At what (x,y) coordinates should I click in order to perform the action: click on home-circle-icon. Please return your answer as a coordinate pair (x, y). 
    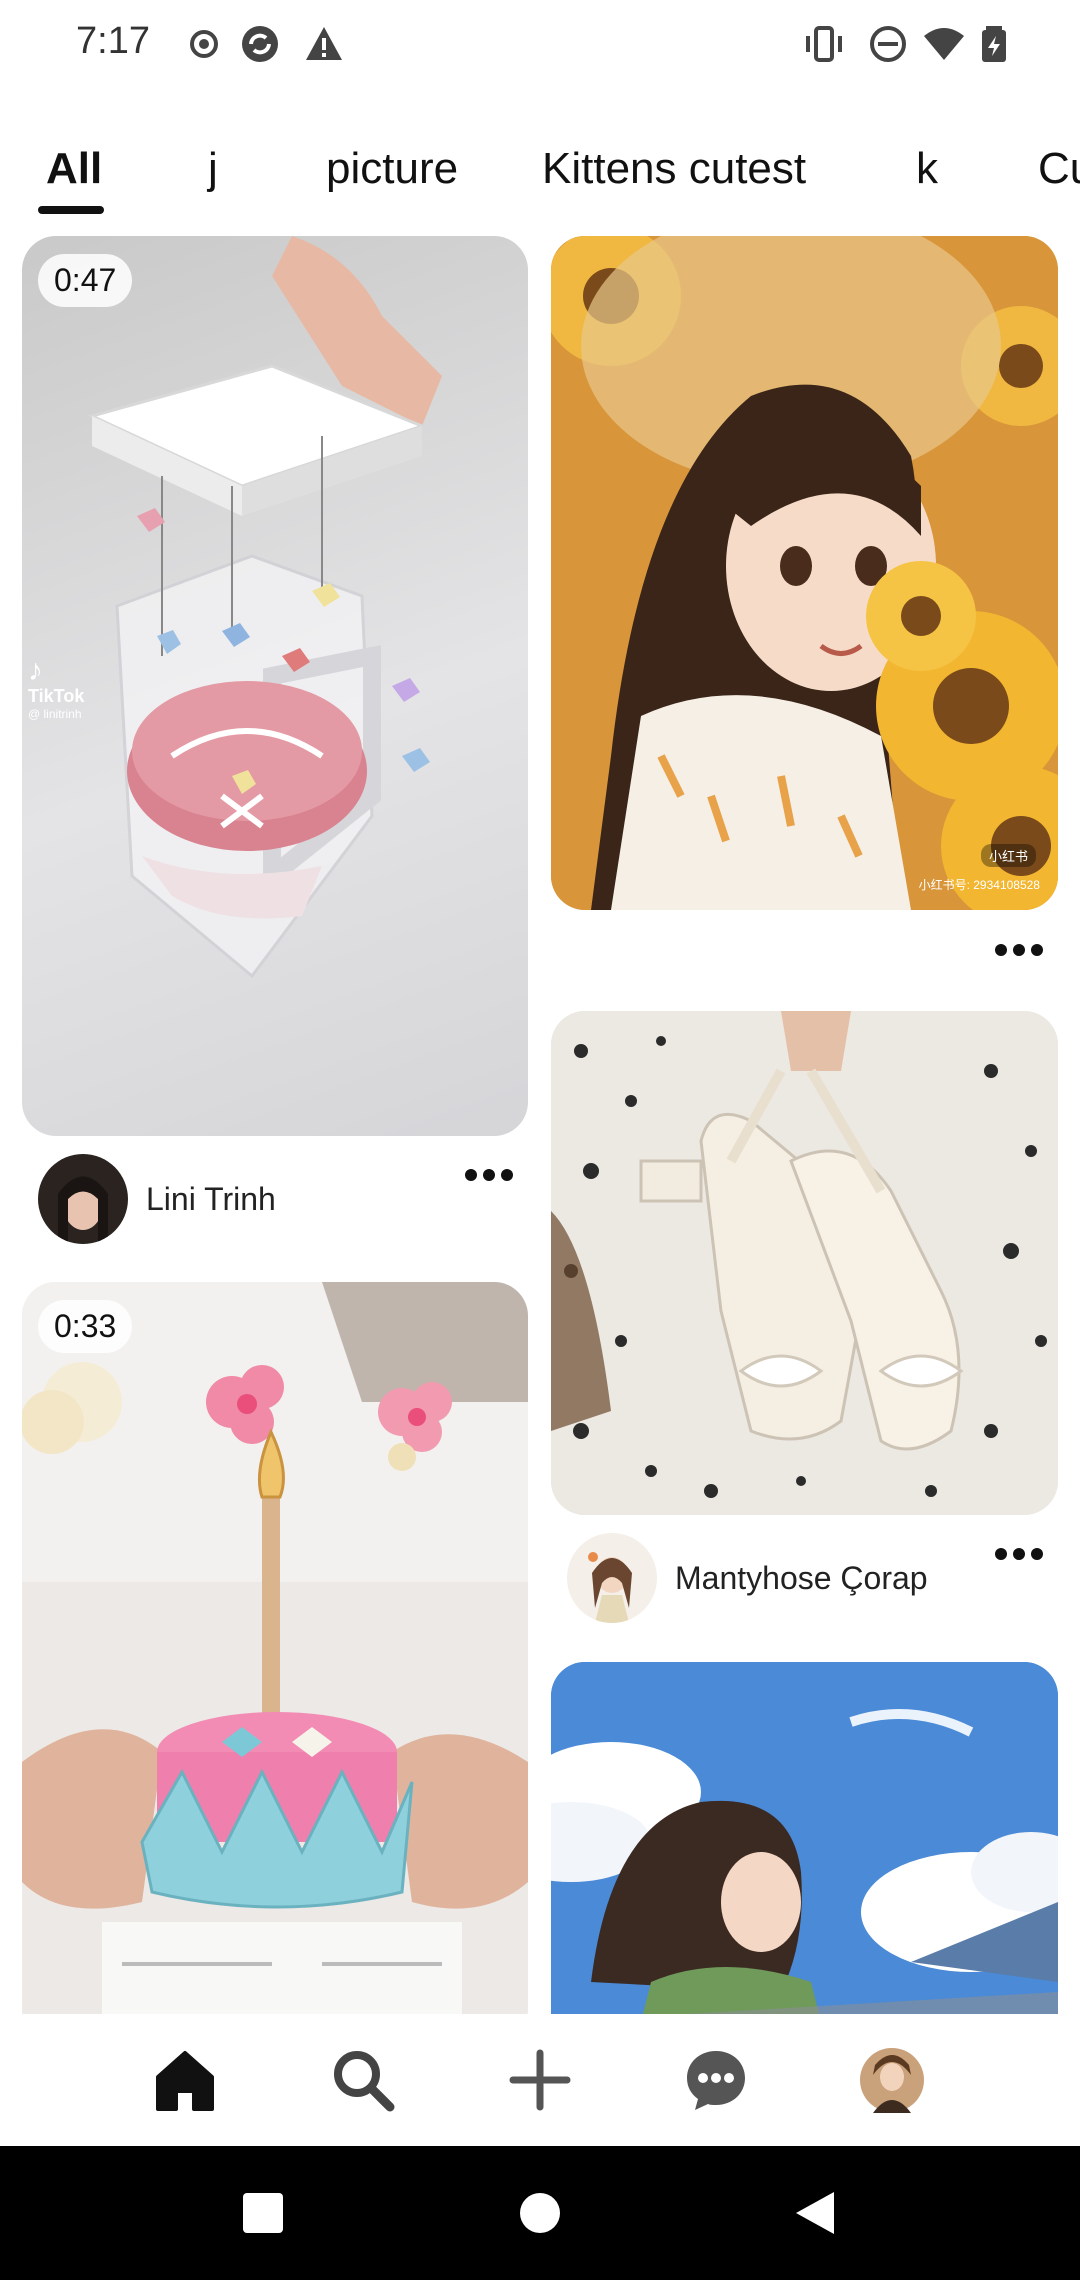
    Looking at the image, I should click on (540, 2213).